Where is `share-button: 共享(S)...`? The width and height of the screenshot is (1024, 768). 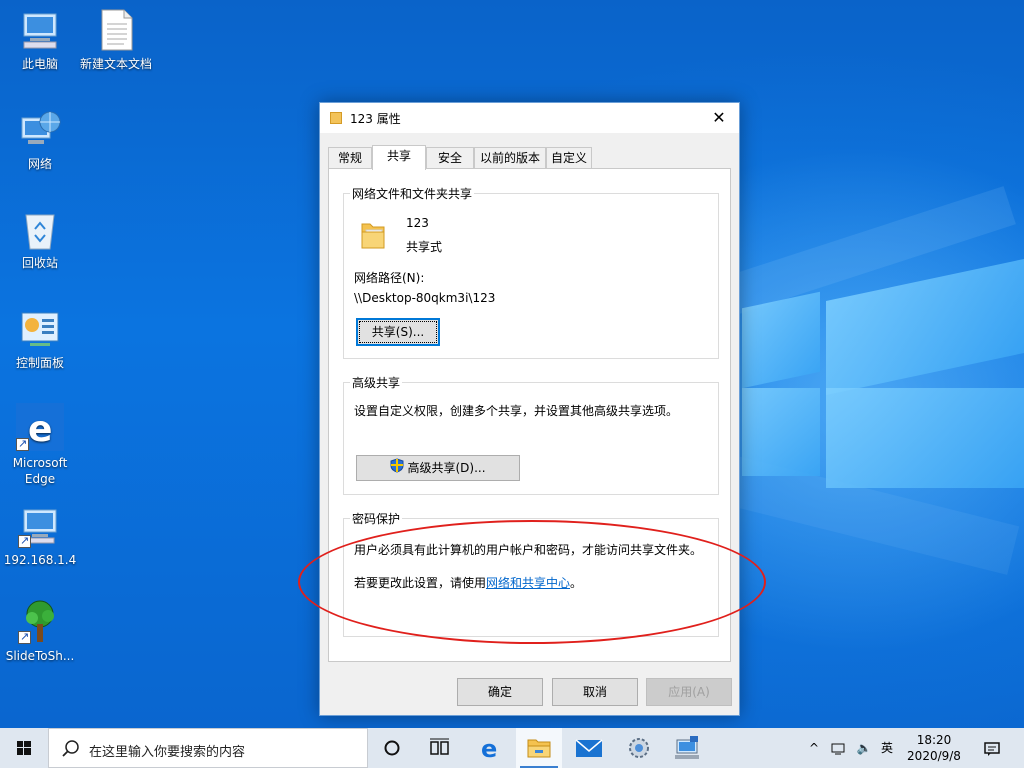
share-button: 共享(S)... is located at coordinates (398, 332).